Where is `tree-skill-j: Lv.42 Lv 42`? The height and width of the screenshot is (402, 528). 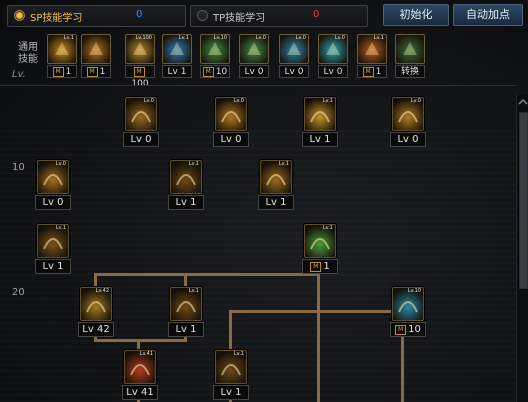 tree-skill-j: Lv.42 Lv 42 is located at coordinates (96, 312).